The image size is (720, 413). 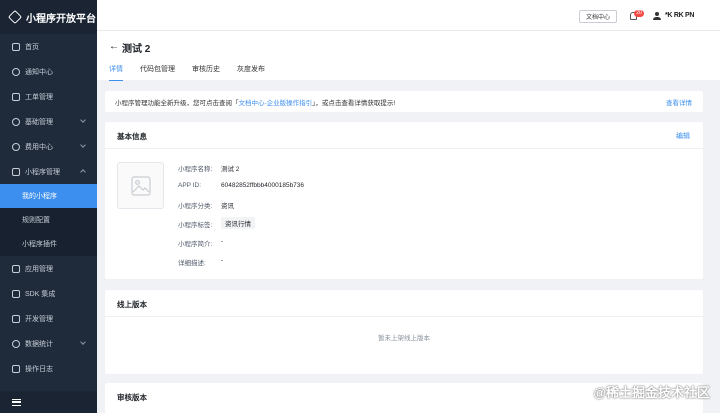 What do you see at coordinates (222, 241) in the screenshot?
I see `app-intro-value: -` at bounding box center [222, 241].